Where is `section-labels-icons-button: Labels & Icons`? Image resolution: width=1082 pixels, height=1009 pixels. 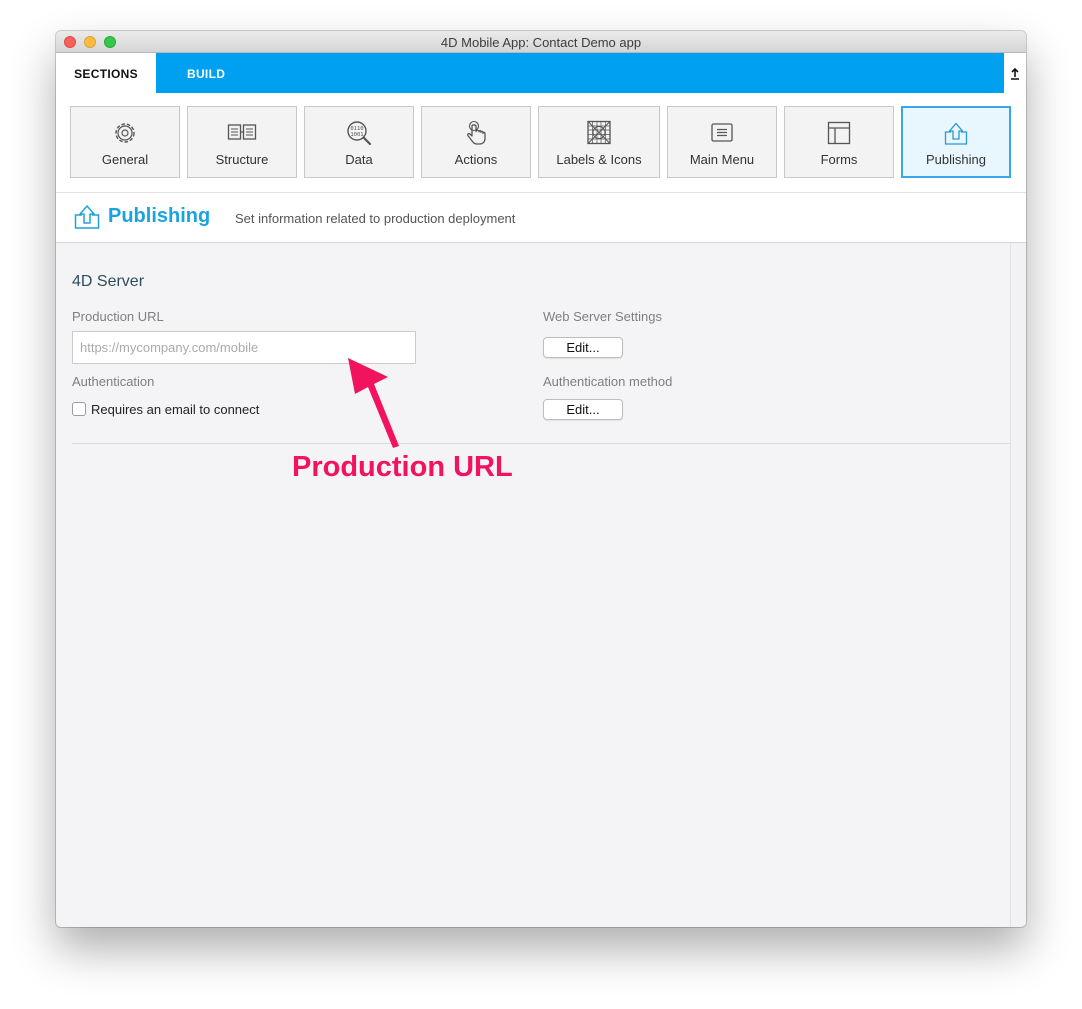 section-labels-icons-button: Labels & Icons is located at coordinates (599, 142).